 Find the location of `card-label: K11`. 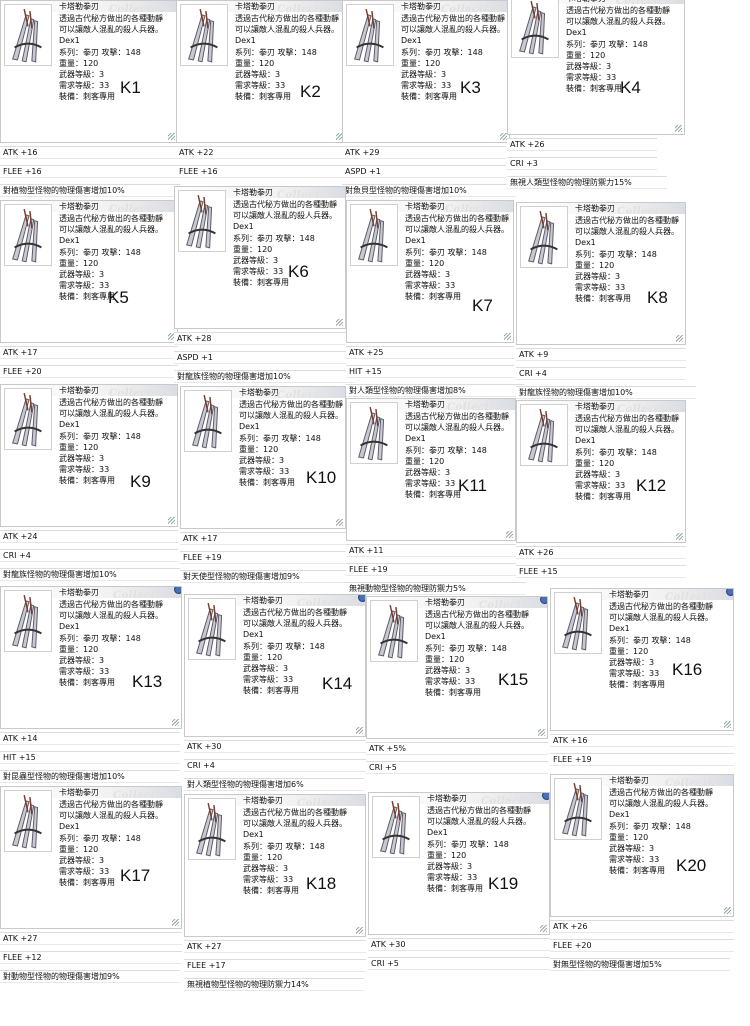

card-label: K11 is located at coordinates (472, 485).